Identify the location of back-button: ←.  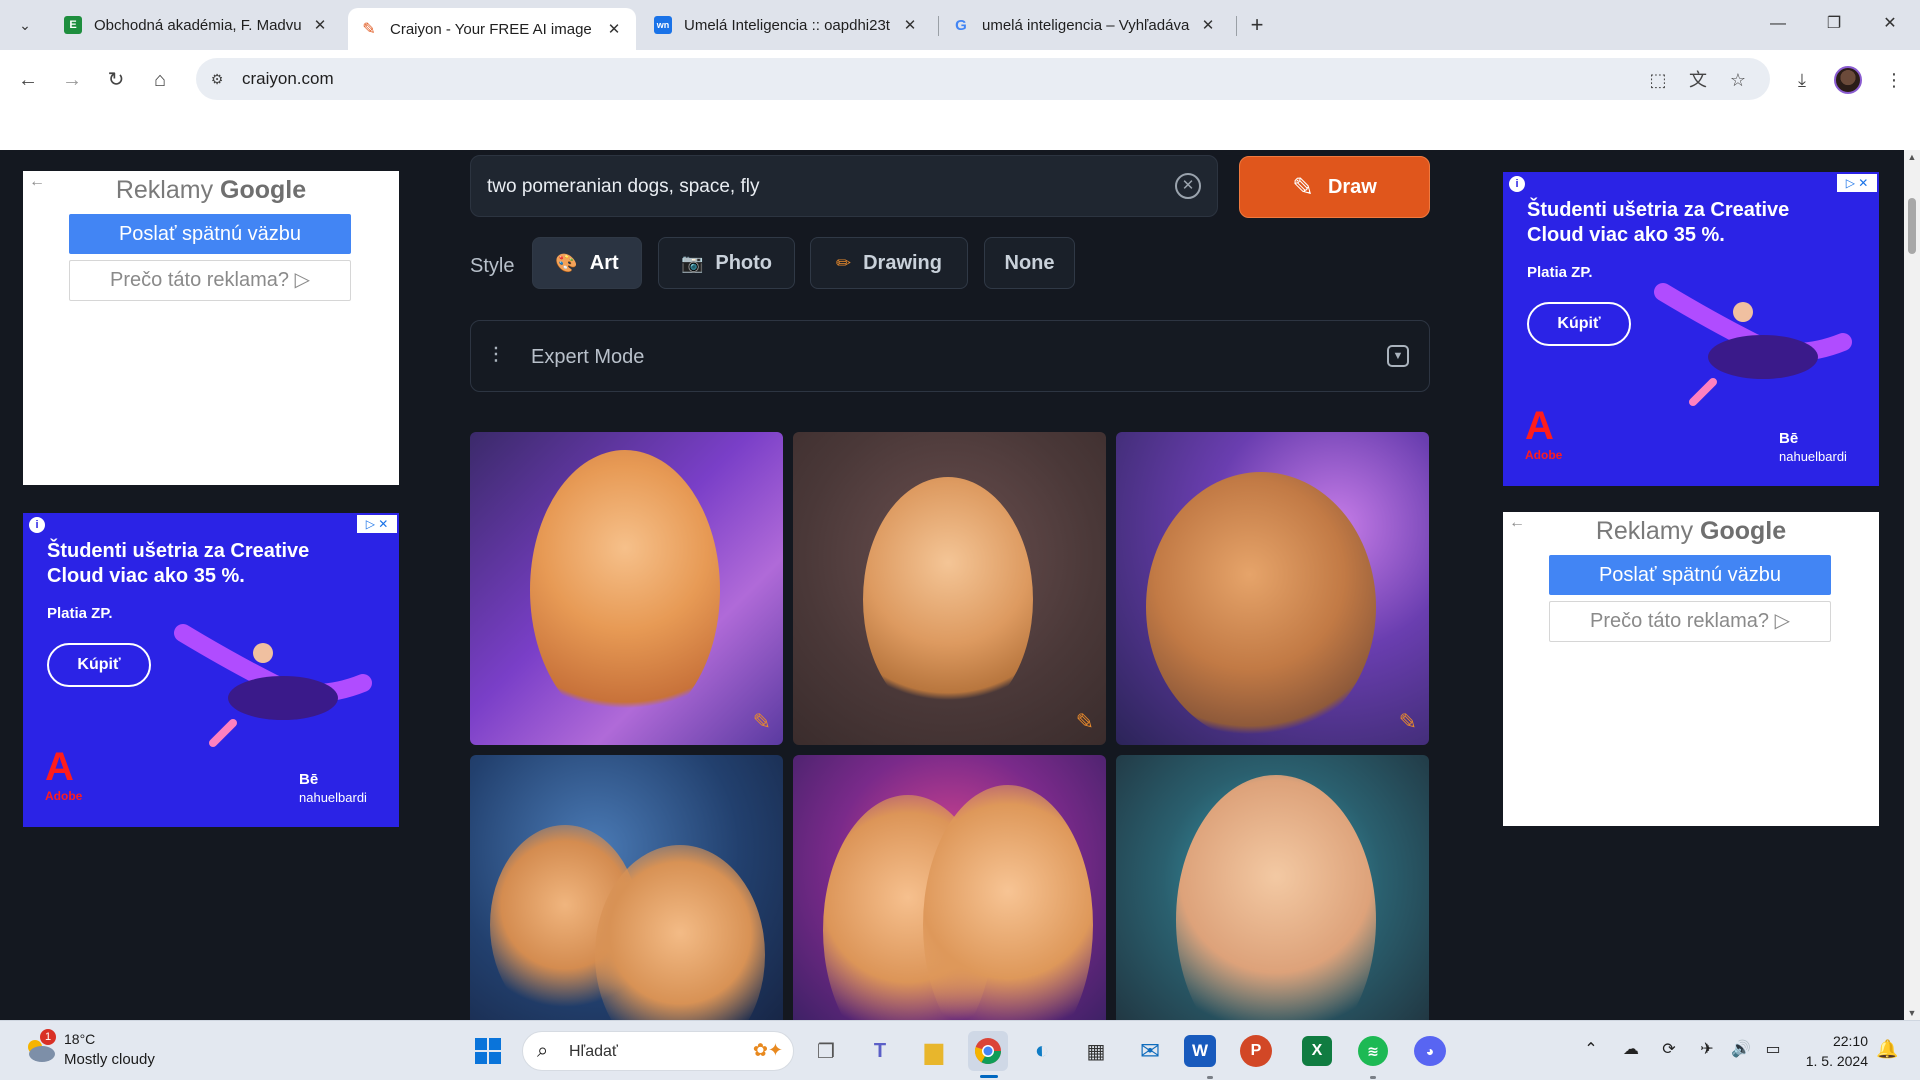
(28, 80).